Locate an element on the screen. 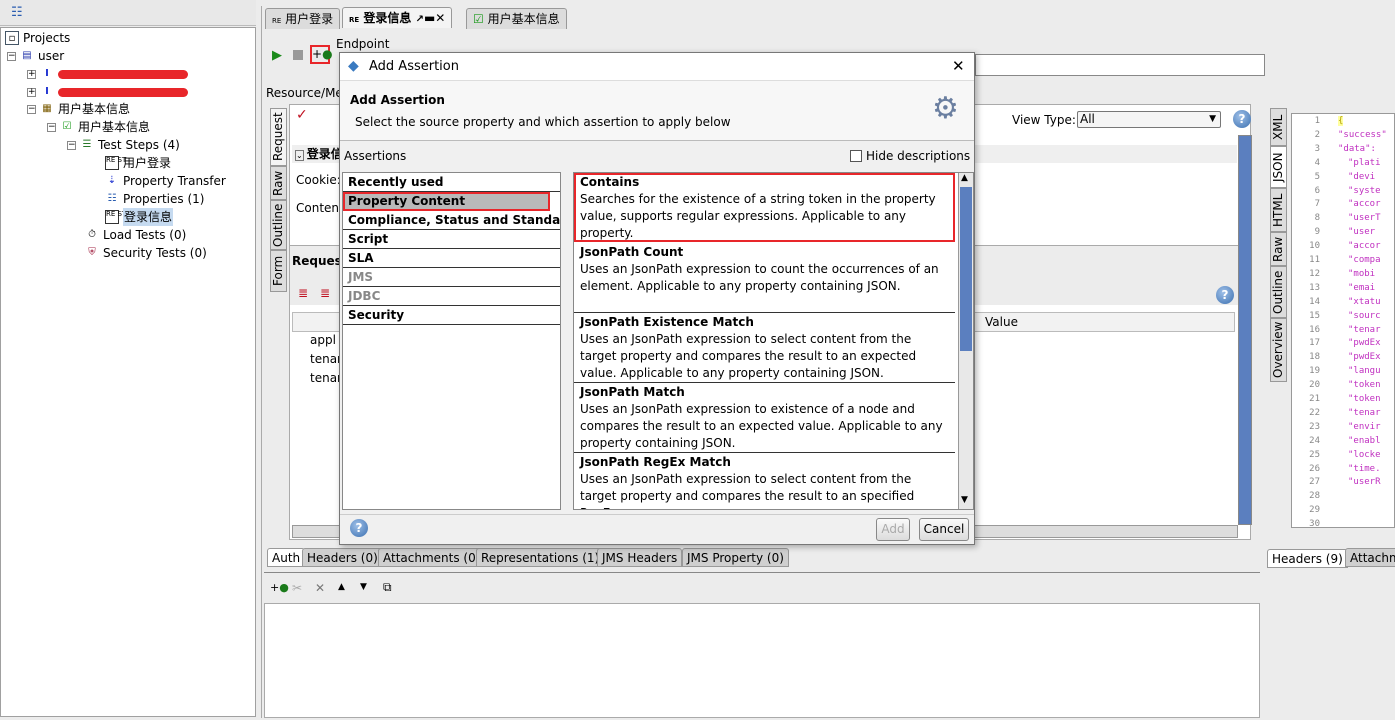  tab-user-login: RE 用户登录 is located at coordinates (303, 18).